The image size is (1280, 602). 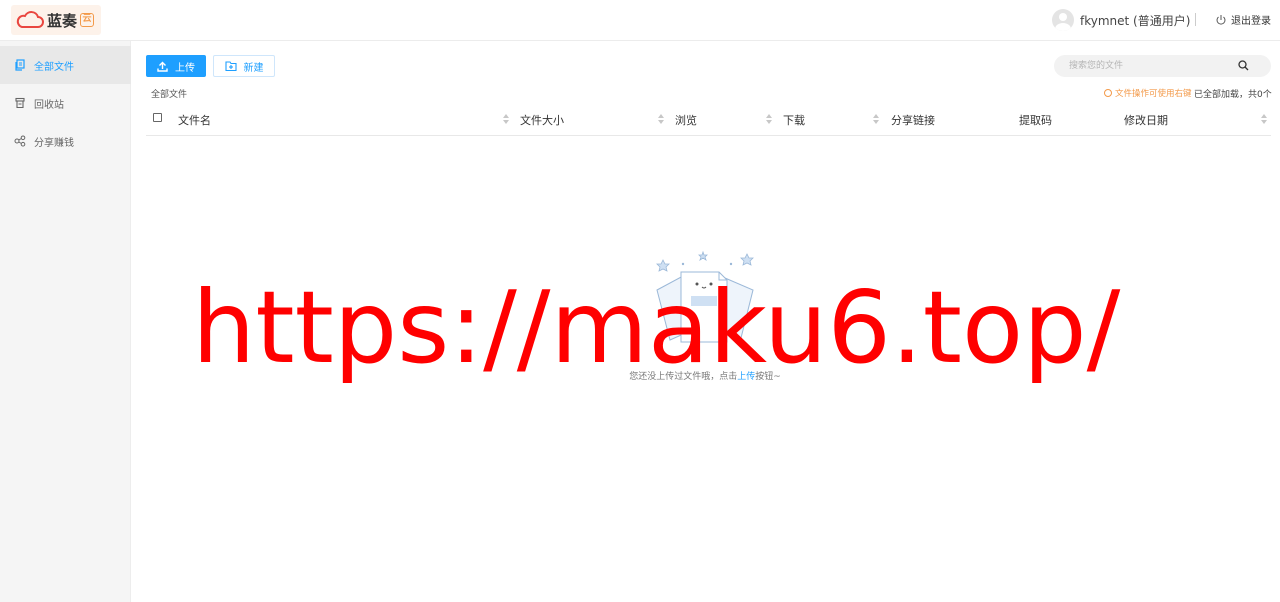 I want to click on logout-label: 退出登录, so click(x=1251, y=21).